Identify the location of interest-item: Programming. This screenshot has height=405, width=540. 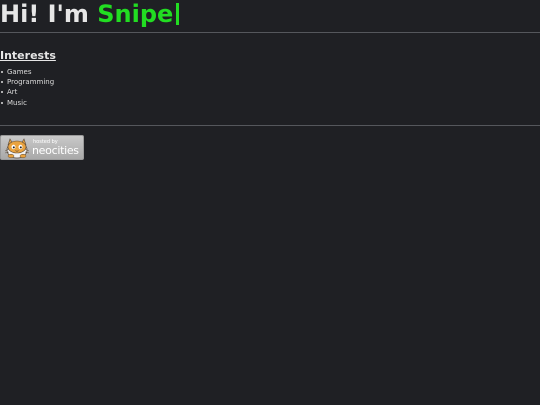
(27, 82).